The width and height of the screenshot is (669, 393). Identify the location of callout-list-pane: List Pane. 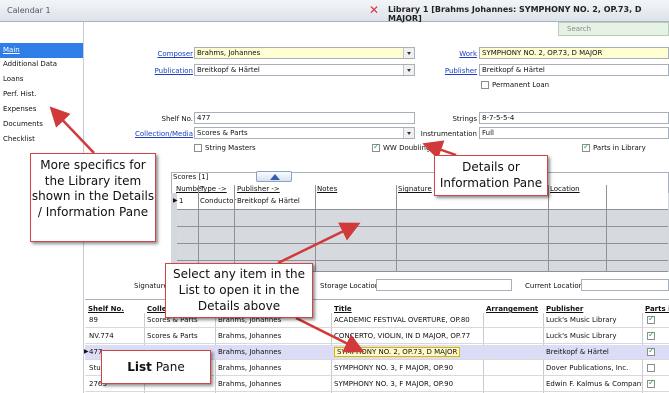
(156, 367).